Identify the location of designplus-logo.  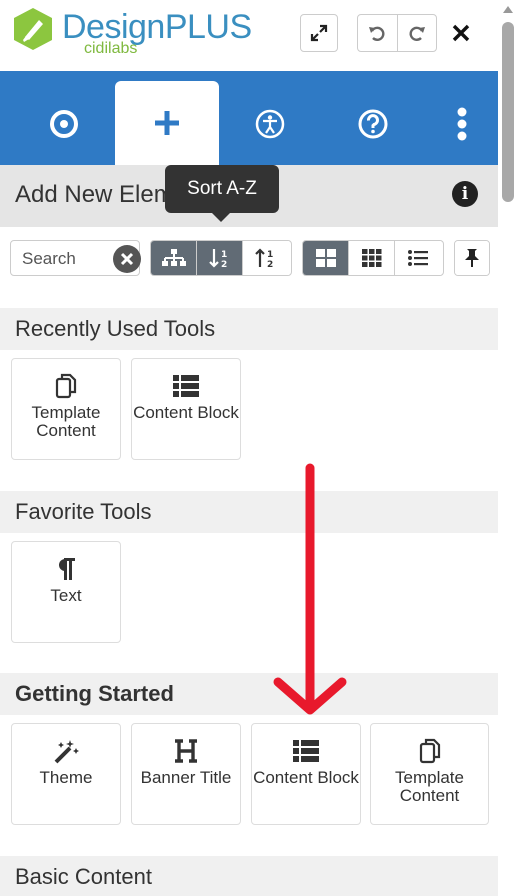
(33, 29).